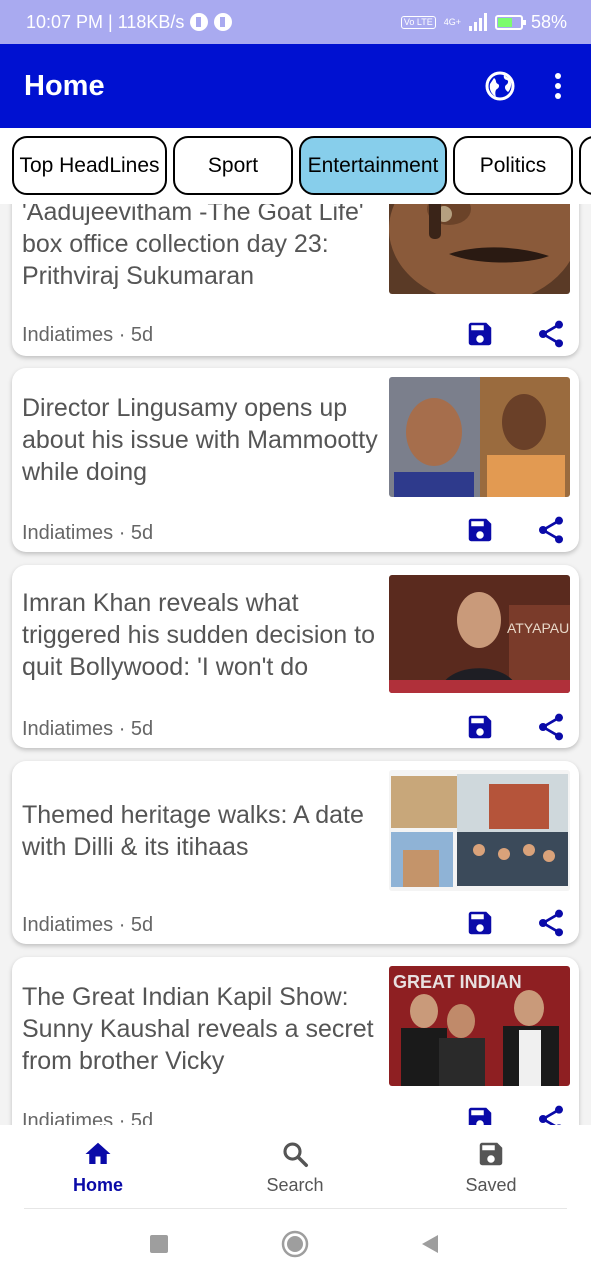 The image size is (591, 1280). Describe the element at coordinates (295, 22) in the screenshot. I see `status-bar: 10:07 PM | 118KB/s Vo LTE 4G+ 58%` at that location.